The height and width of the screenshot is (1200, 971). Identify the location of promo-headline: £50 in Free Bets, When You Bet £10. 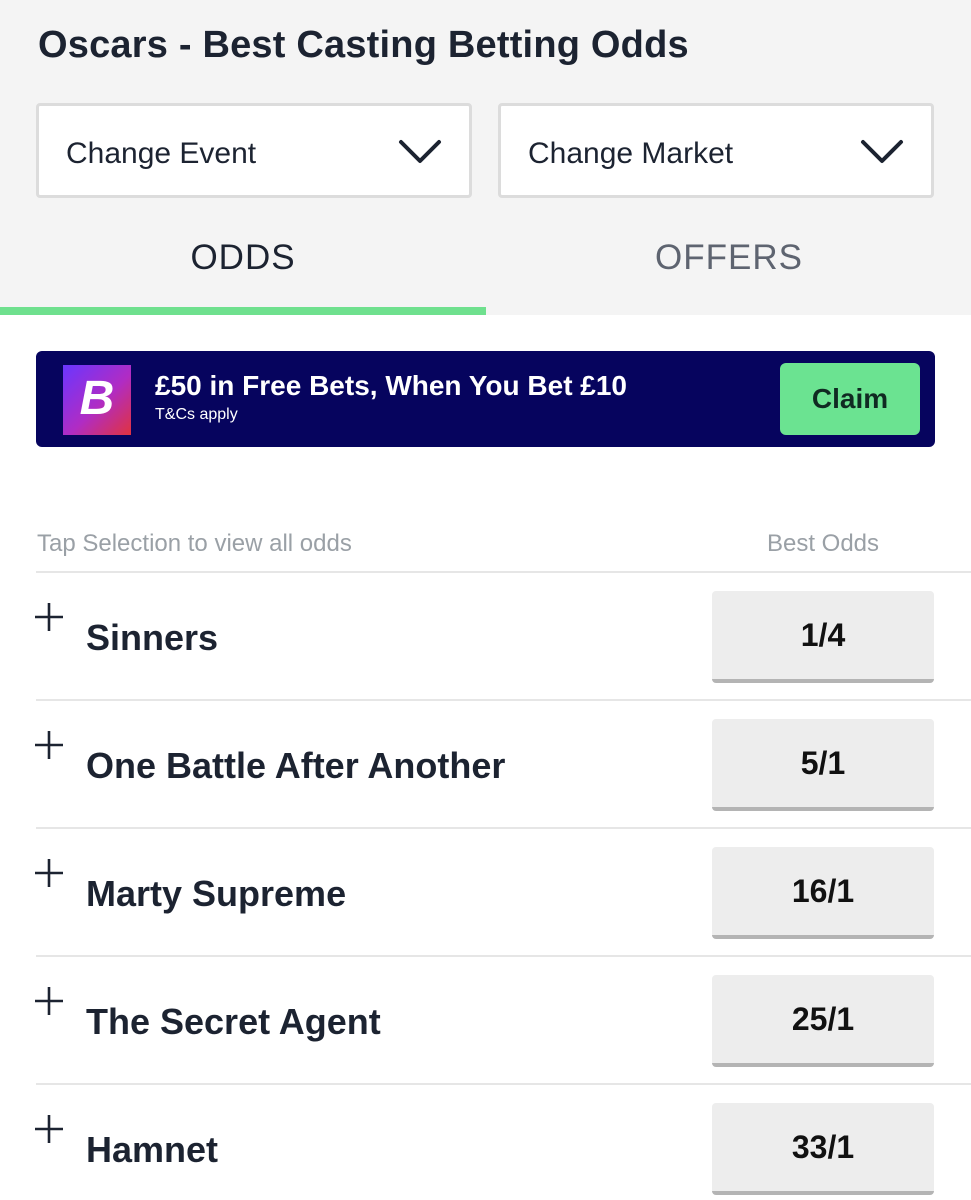
(391, 385).